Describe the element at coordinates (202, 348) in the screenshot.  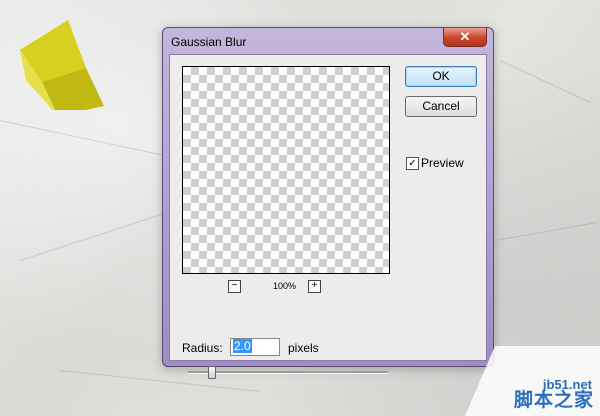
I see `radius-label: Radius:` at that location.